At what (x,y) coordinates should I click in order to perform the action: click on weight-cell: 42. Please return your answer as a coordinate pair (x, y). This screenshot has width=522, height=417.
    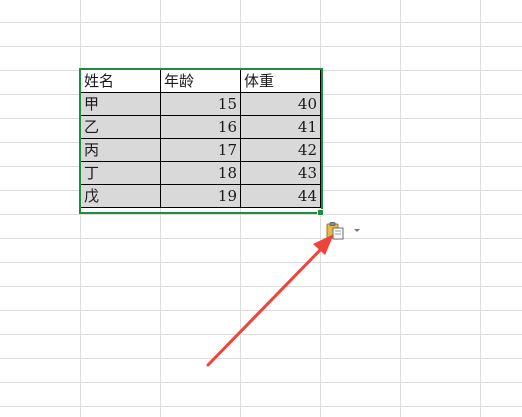
    Looking at the image, I should click on (280, 150).